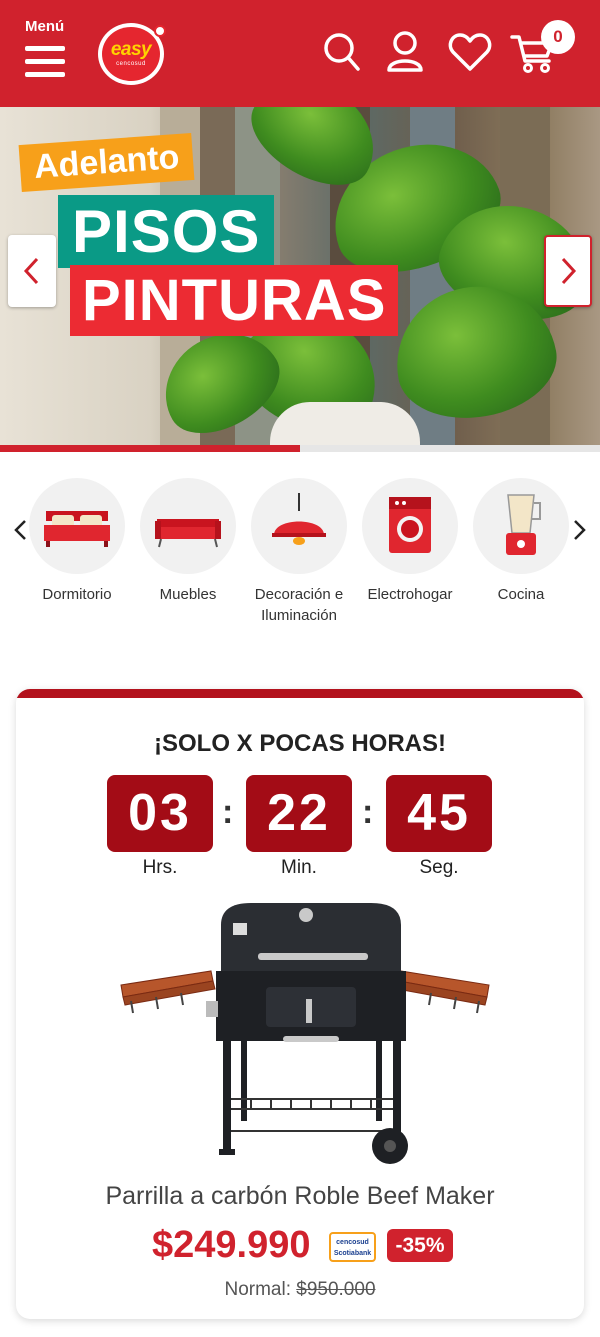 This screenshot has width=600, height=1337. Describe the element at coordinates (234, 300) in the screenshot. I see `banner-tag-pinturas: PINTURAS` at that location.